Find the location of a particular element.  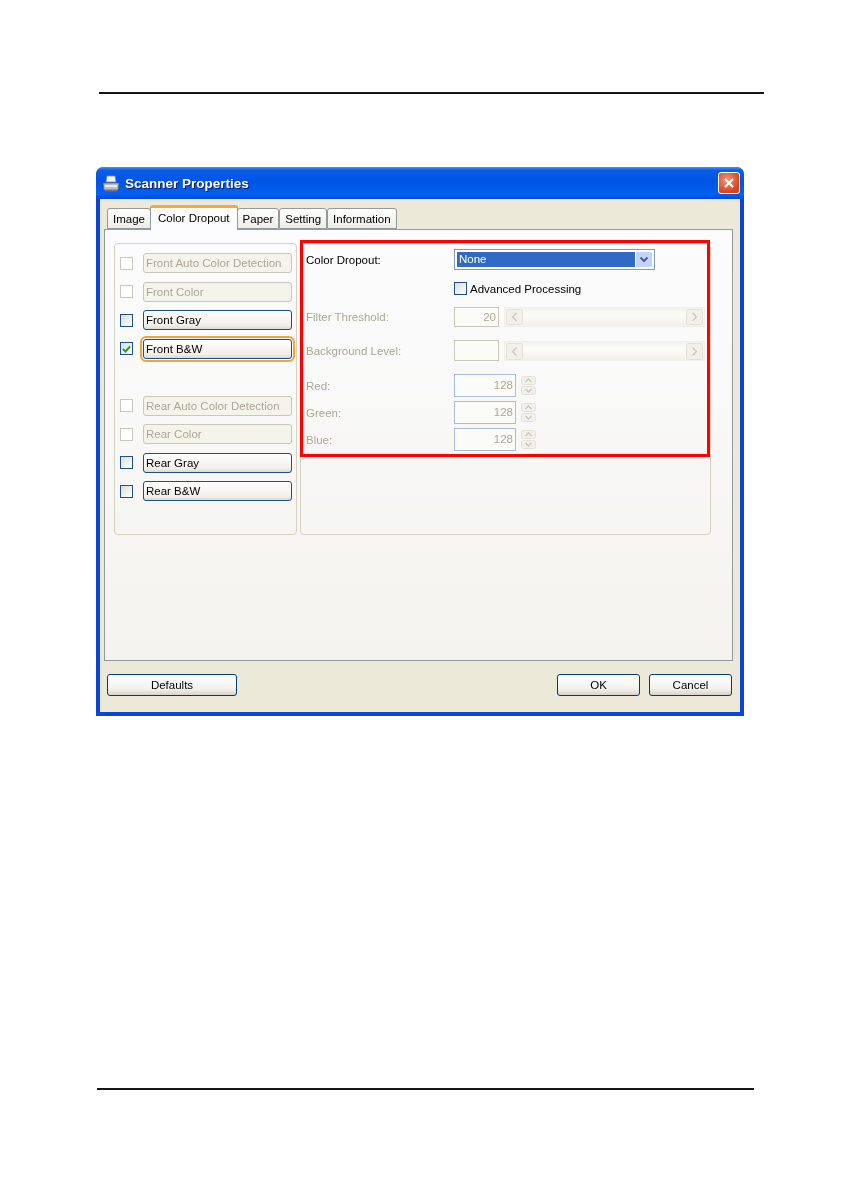

checkbox-label: Advanced Processing is located at coordinates (526, 288).